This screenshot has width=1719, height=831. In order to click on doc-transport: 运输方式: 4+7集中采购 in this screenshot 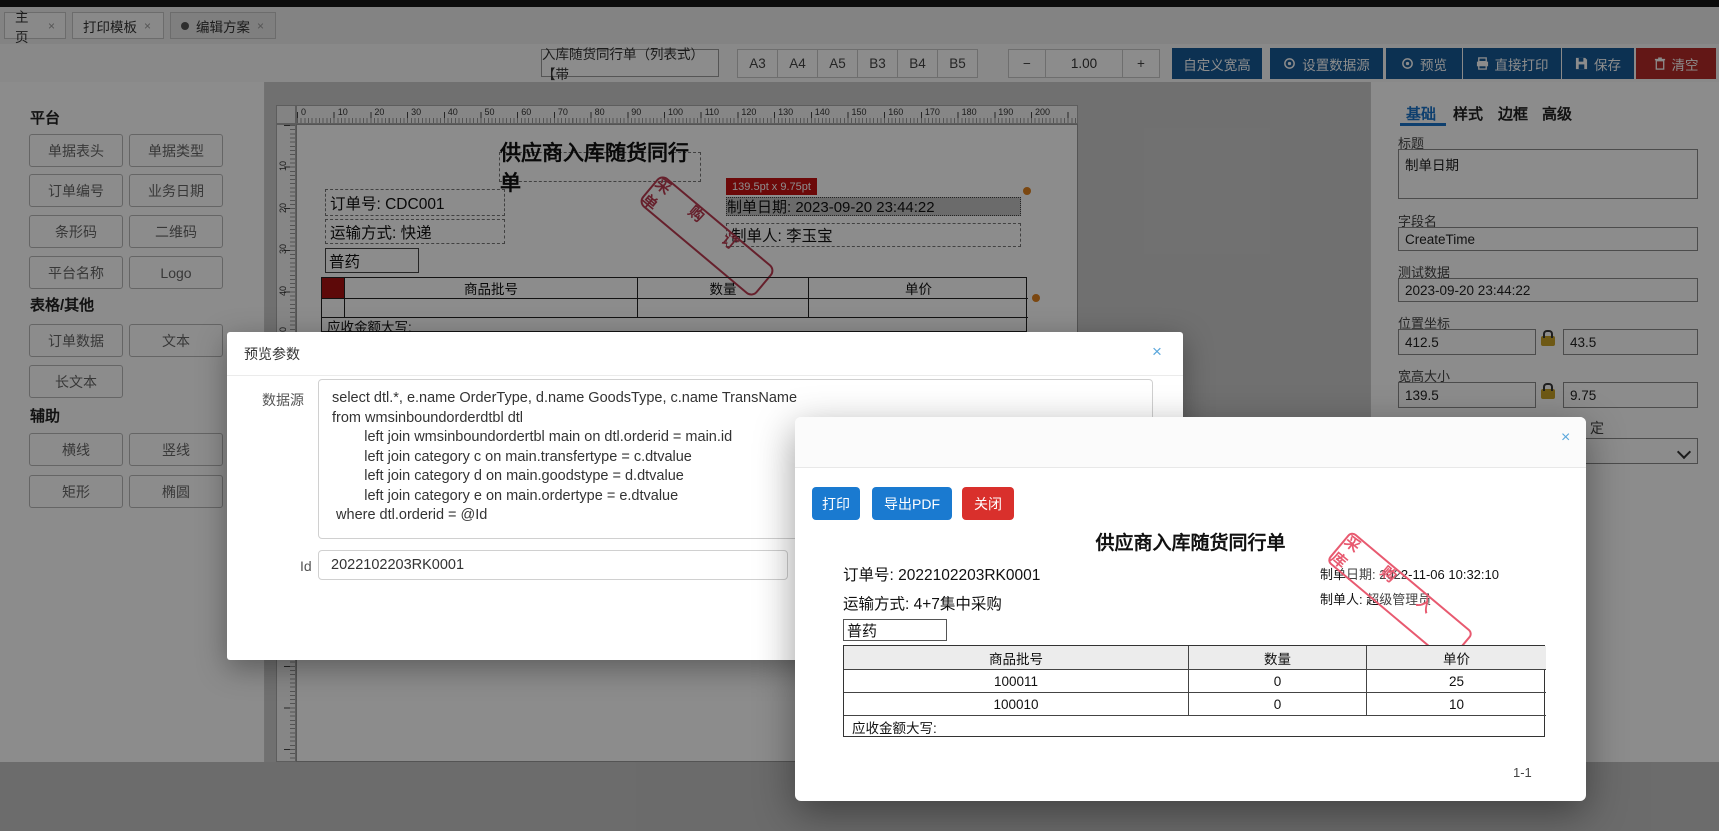, I will do `click(922, 604)`.